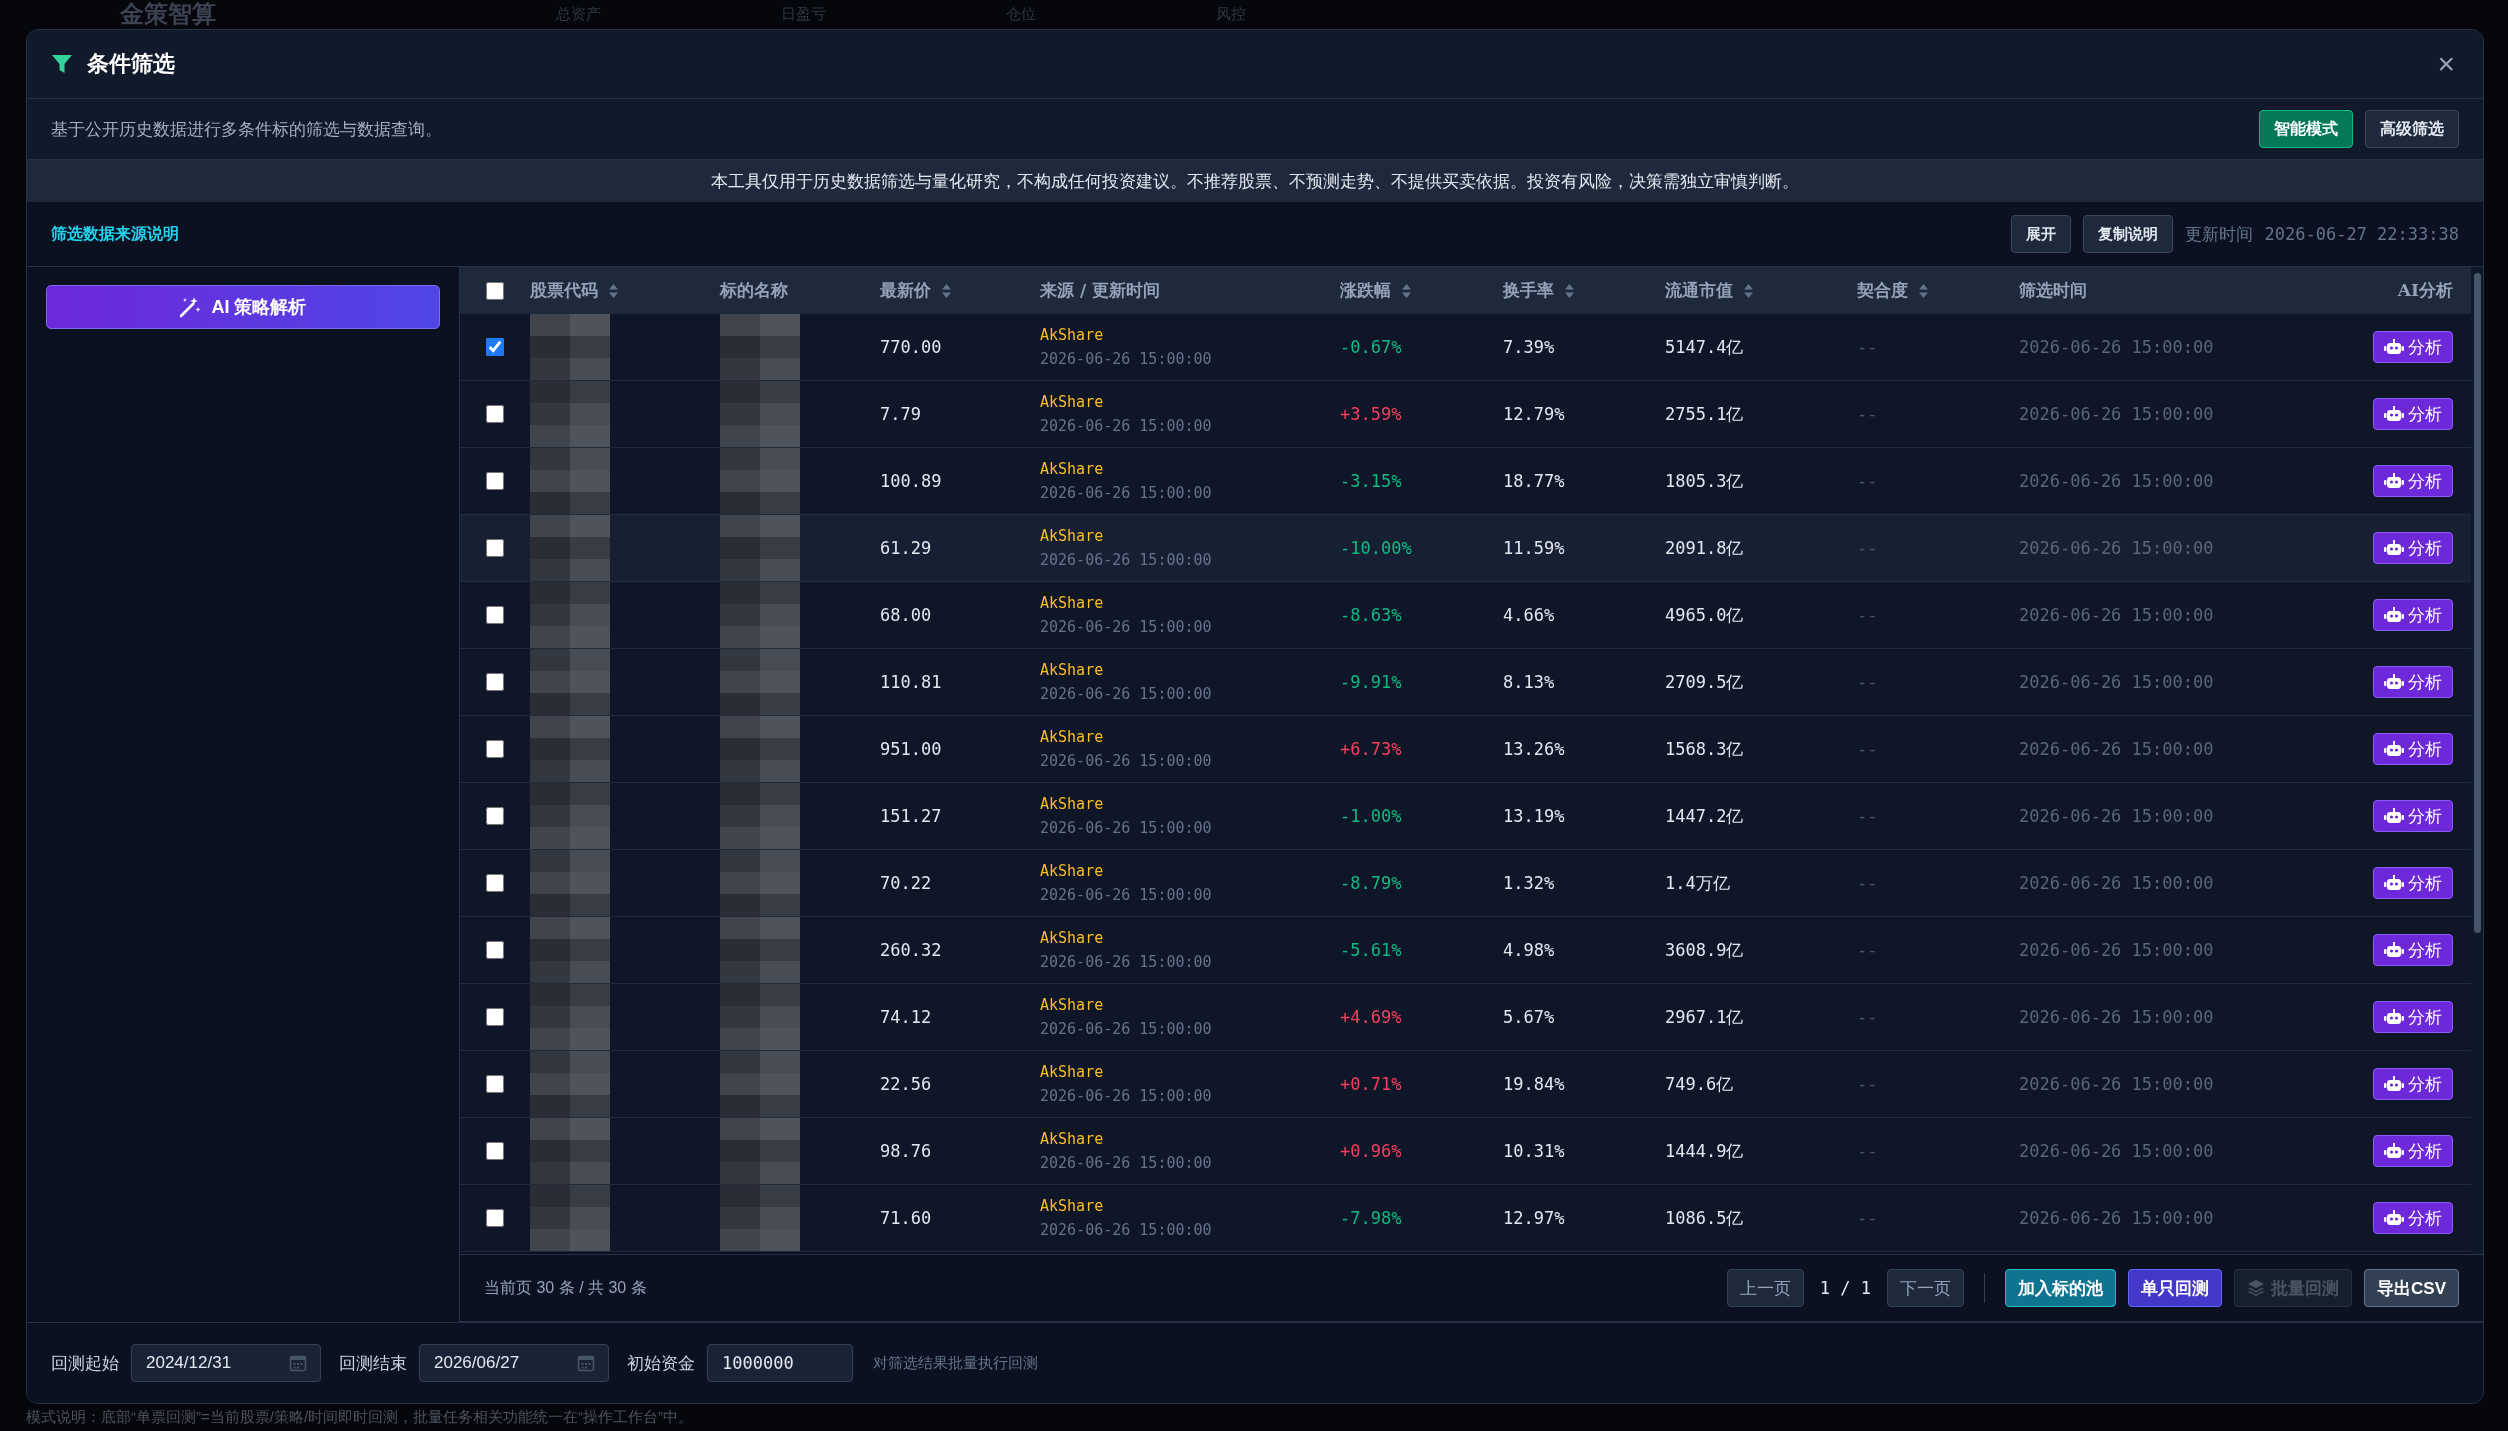 The width and height of the screenshot is (2508, 1431). What do you see at coordinates (1699, 290) in the screenshot?
I see `column-header: 流通市值` at bounding box center [1699, 290].